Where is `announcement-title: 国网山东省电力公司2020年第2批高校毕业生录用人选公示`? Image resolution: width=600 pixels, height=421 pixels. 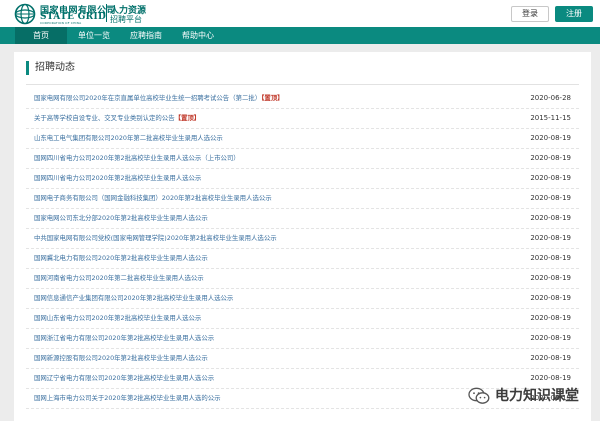
announcement-title: 国网山东省电力公司2020年第2批高校毕业生录用人选公示 is located at coordinates (117, 318).